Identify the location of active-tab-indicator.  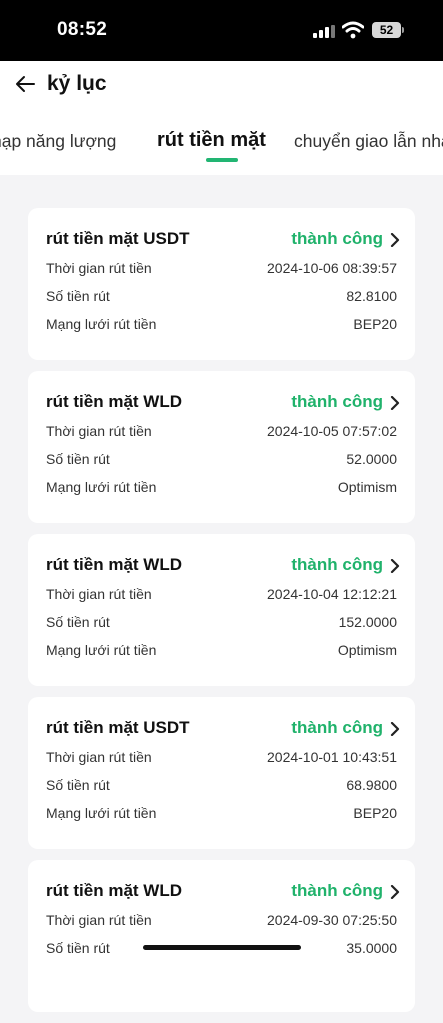
(222, 160).